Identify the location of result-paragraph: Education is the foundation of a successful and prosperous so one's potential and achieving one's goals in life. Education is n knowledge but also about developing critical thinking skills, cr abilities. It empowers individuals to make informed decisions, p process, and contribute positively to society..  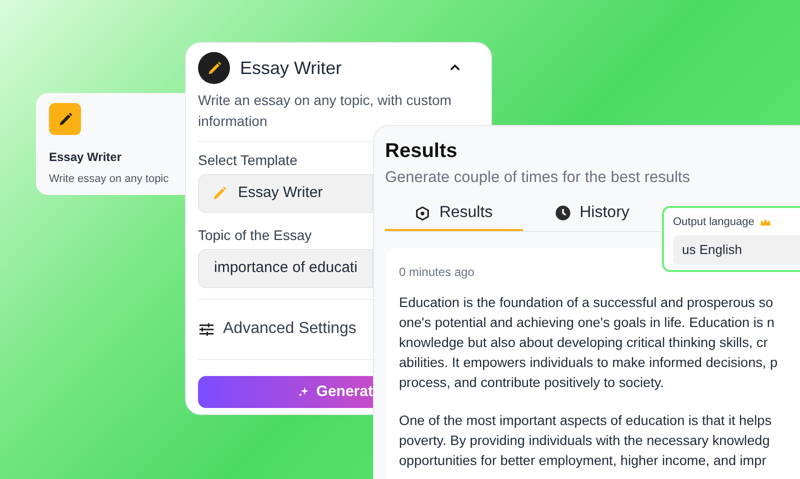
(589, 343).